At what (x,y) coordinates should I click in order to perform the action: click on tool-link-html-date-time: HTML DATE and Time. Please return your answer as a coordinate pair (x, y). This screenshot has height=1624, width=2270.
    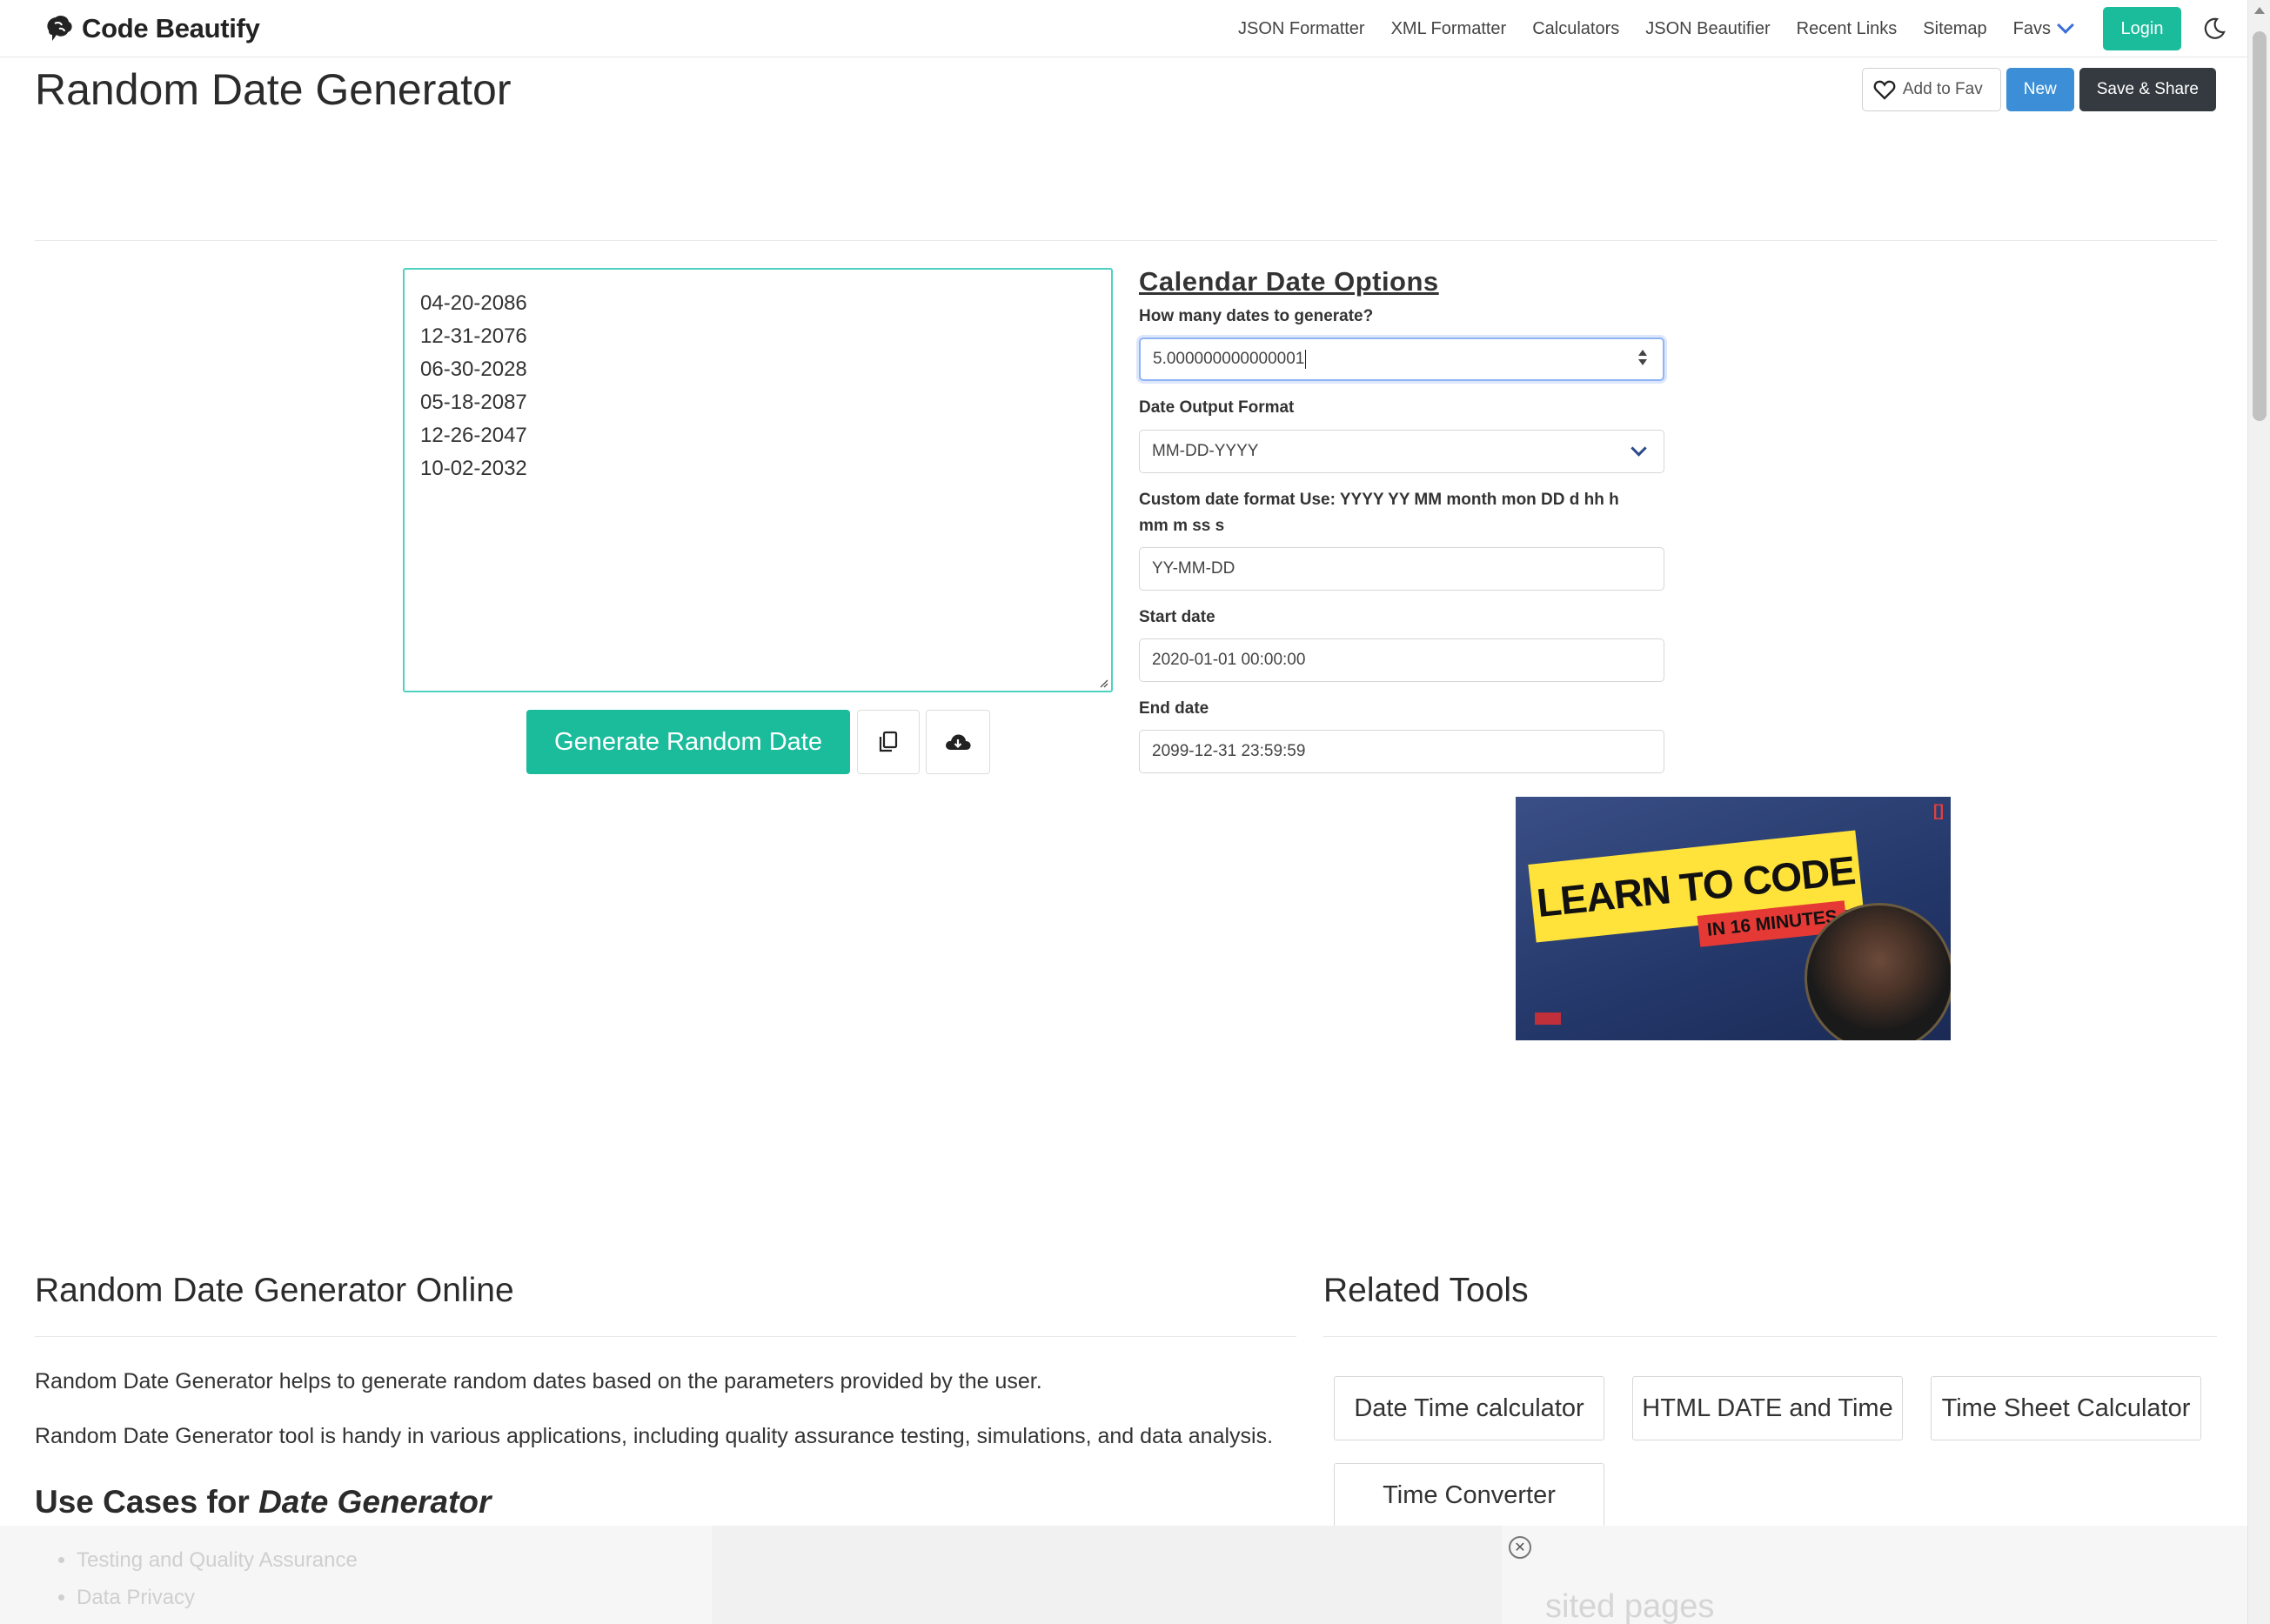
    Looking at the image, I should click on (1767, 1408).